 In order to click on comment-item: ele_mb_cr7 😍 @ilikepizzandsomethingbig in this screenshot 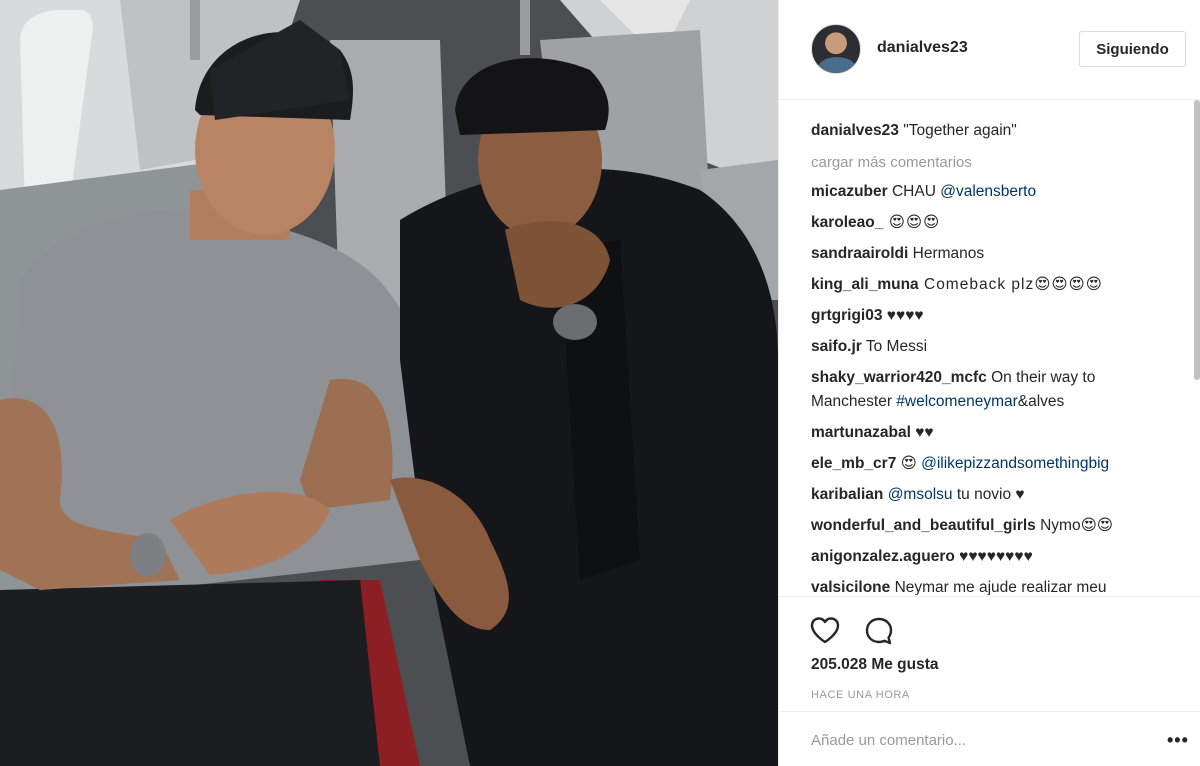, I will do `click(991, 464)`.